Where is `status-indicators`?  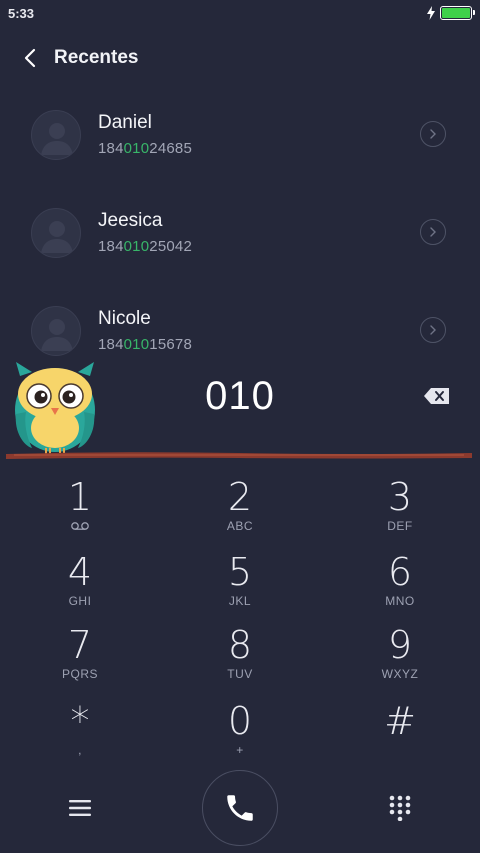
status-indicators is located at coordinates (450, 13).